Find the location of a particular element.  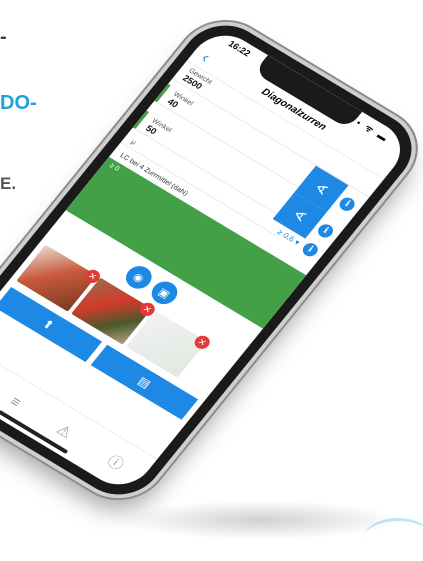

side-text-3: E. is located at coordinates (8, 183).